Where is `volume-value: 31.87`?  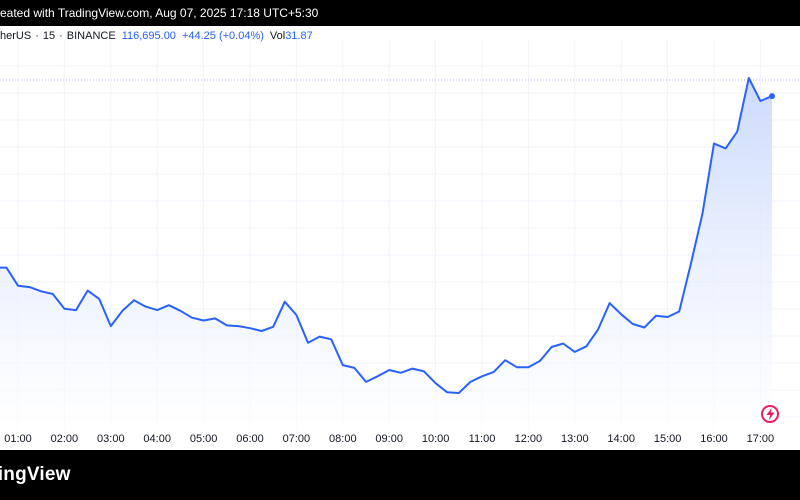
volume-value: 31.87 is located at coordinates (299, 36).